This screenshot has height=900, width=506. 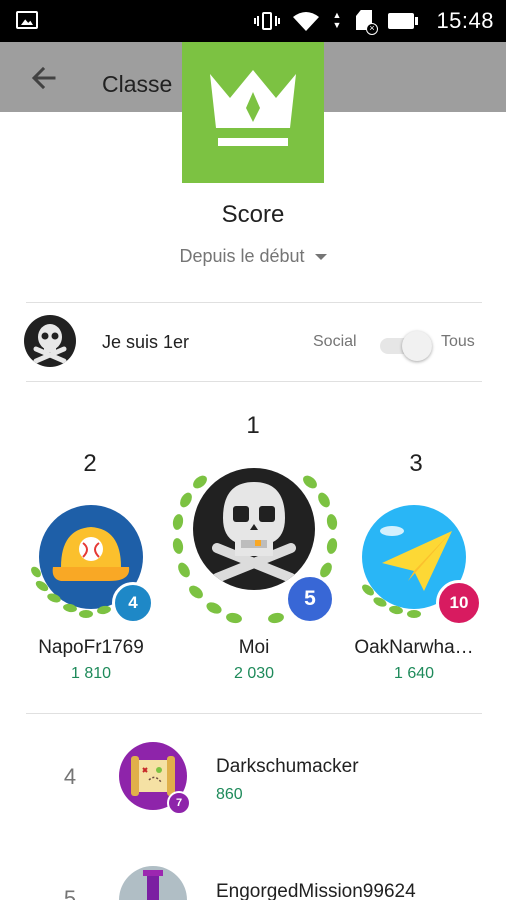 I want to click on my-avatar, so click(x=50, y=341).